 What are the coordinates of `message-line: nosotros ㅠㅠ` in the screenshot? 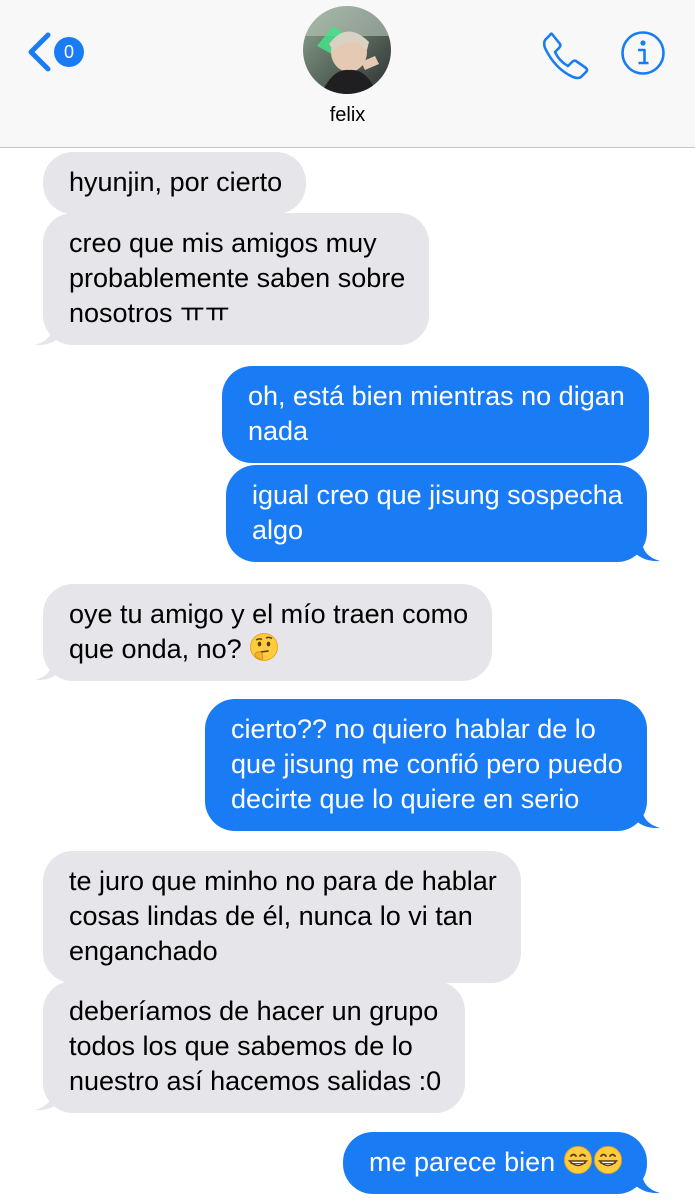 It's located at (149, 313).